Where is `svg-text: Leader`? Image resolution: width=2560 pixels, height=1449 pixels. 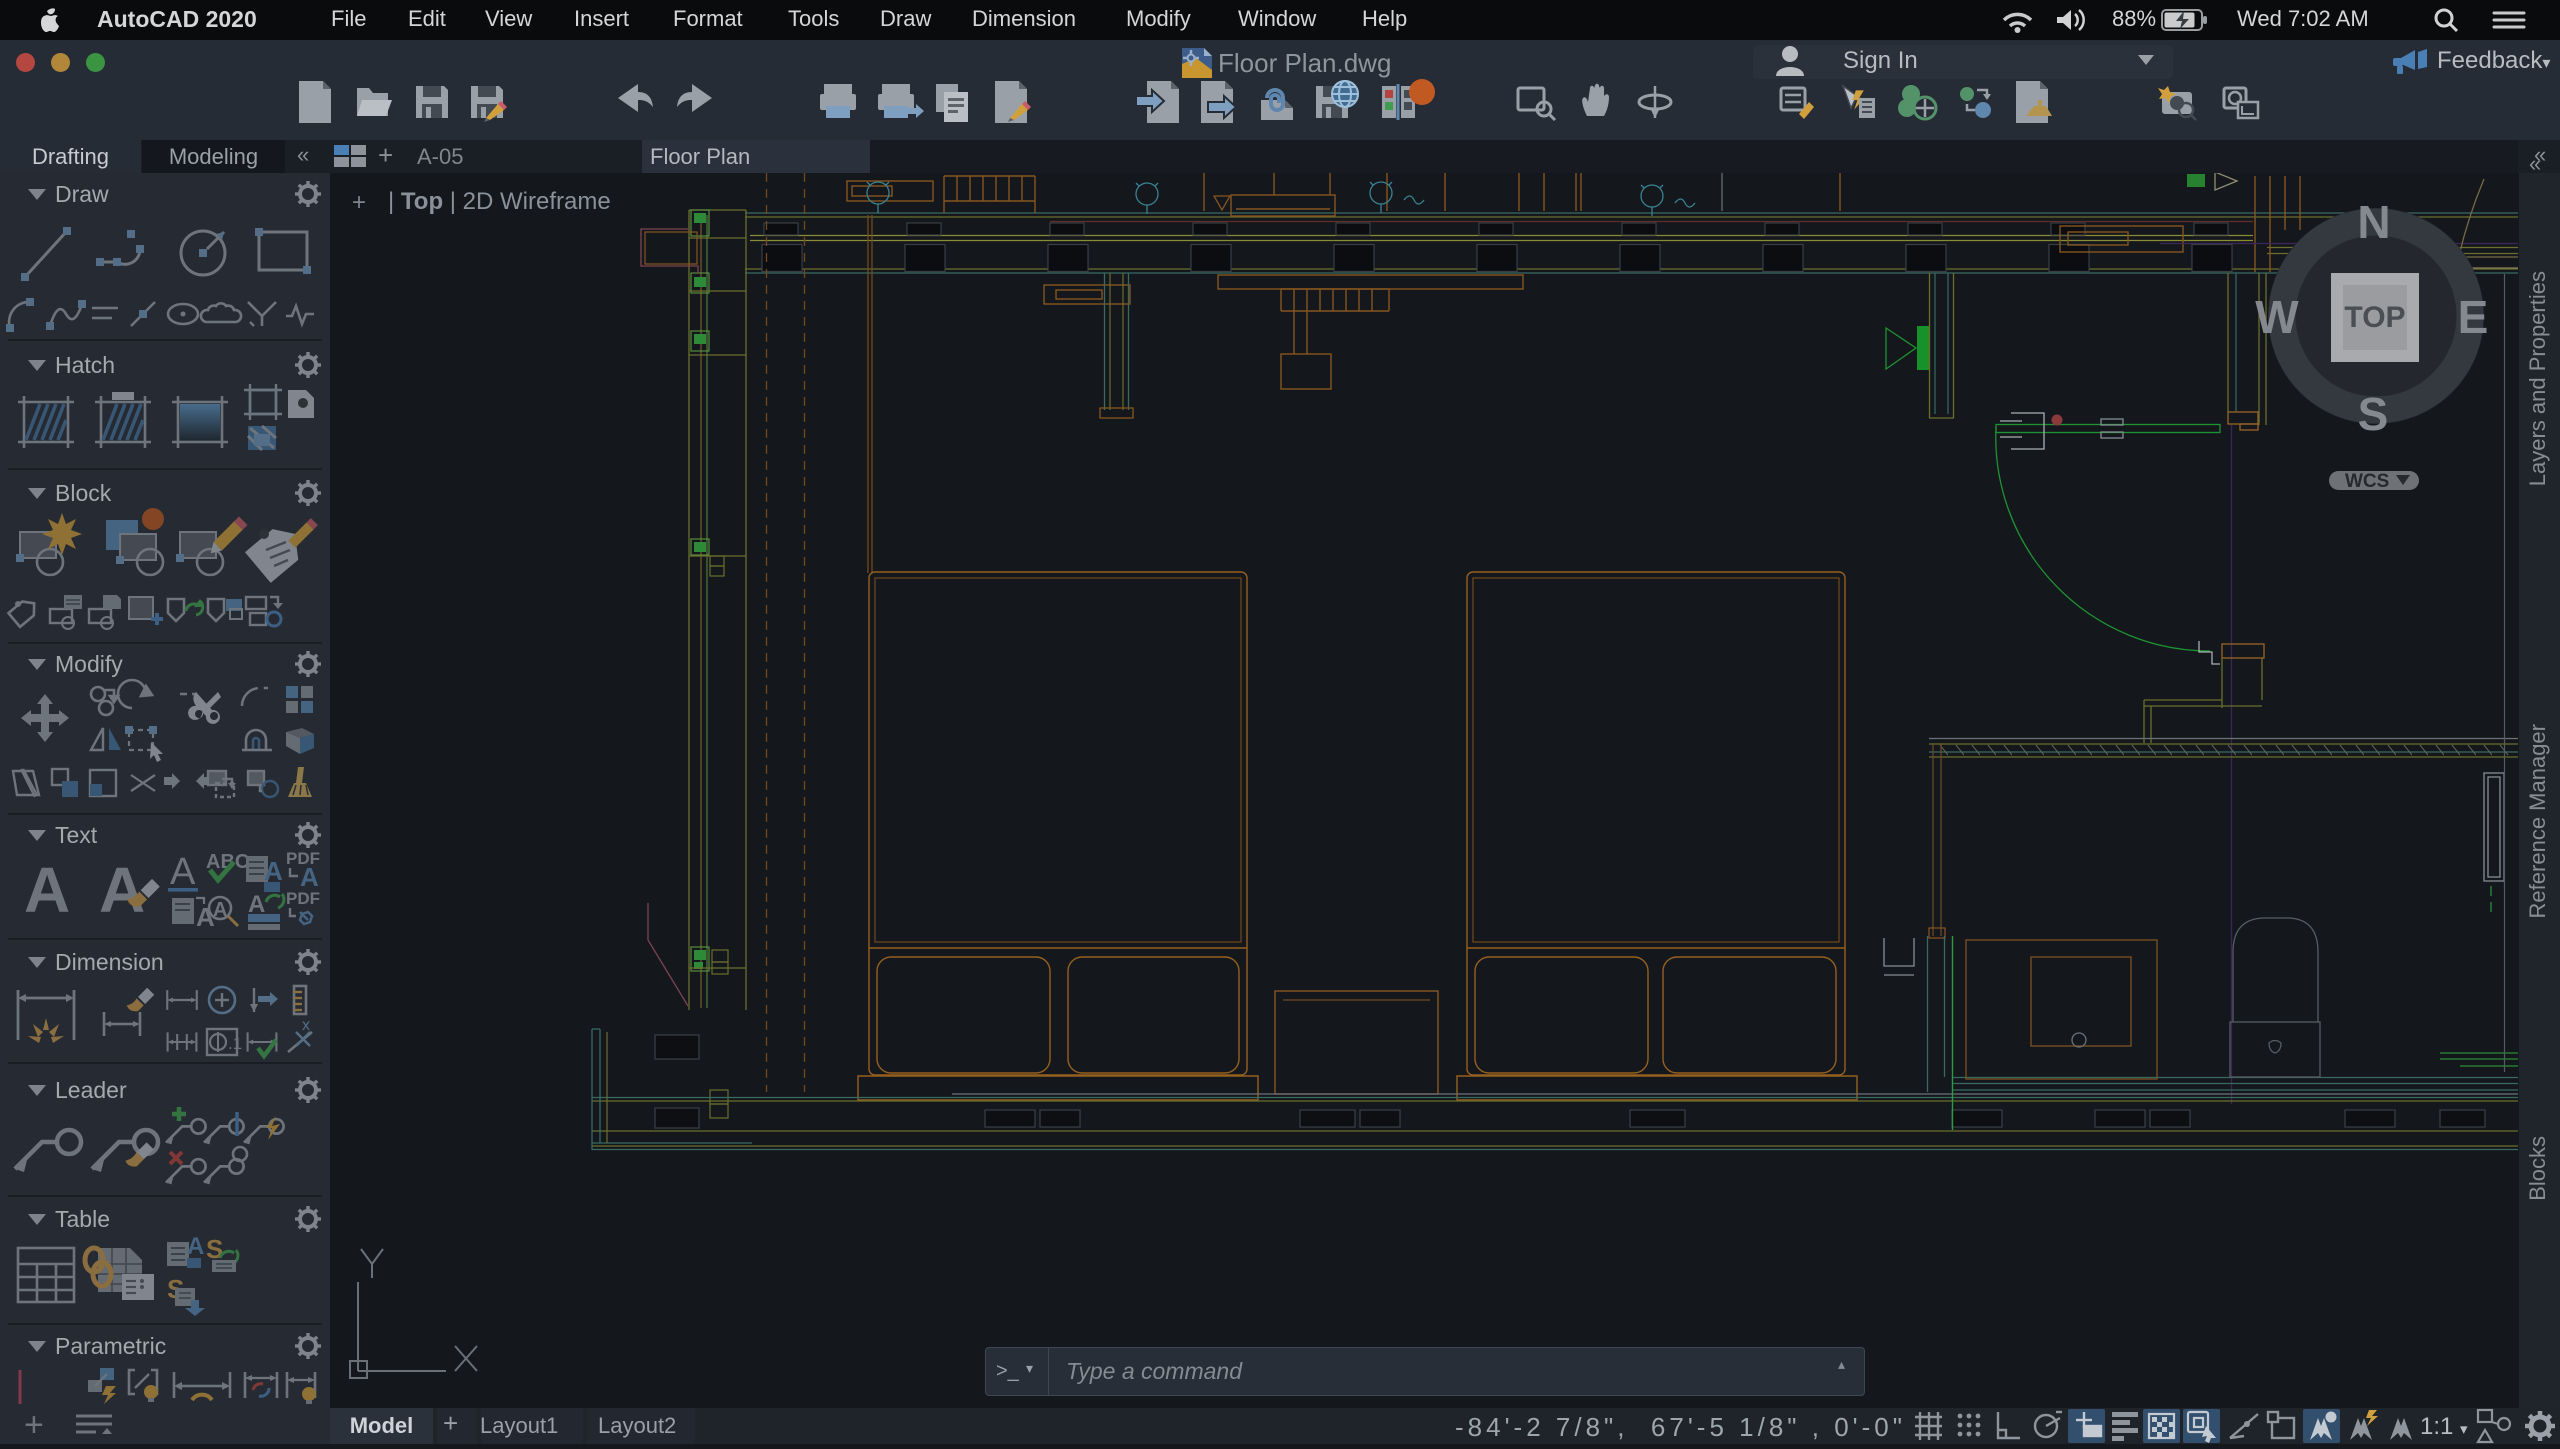 svg-text: Leader is located at coordinates (91, 1090).